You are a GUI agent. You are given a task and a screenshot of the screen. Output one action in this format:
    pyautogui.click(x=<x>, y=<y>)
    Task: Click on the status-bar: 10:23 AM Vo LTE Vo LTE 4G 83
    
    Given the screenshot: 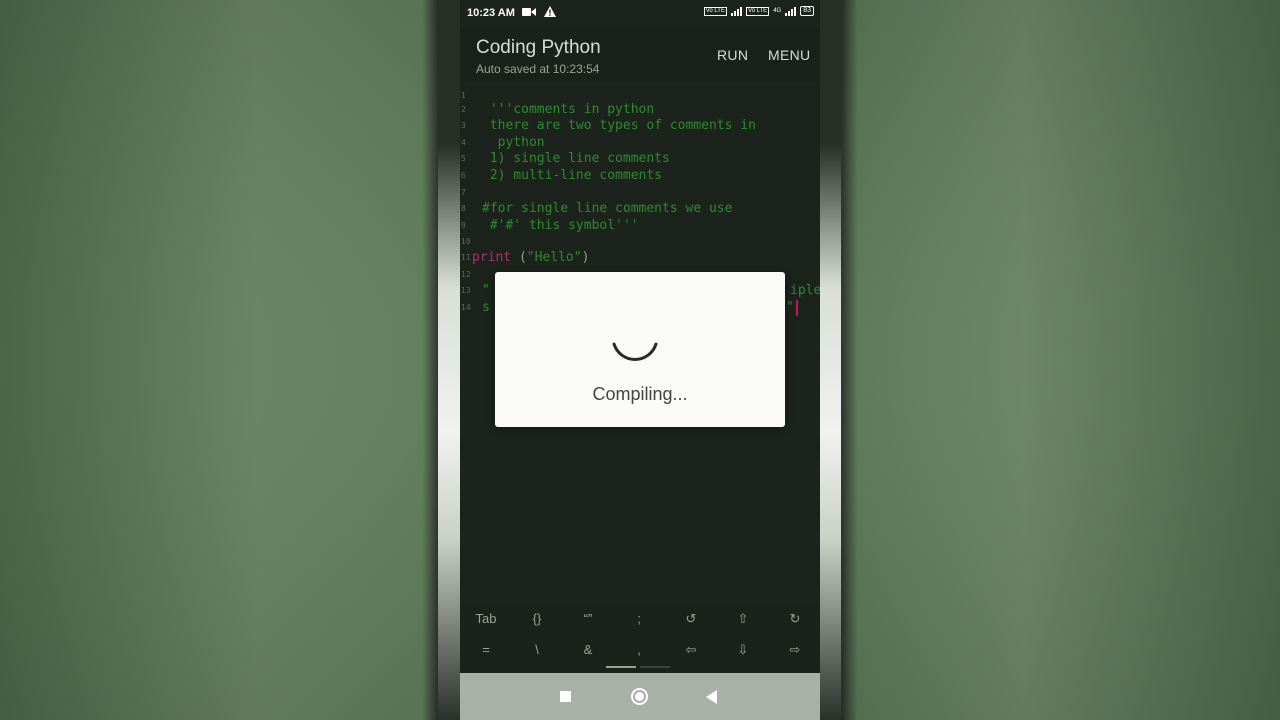 What is the action you would take?
    pyautogui.click(x=640, y=14)
    